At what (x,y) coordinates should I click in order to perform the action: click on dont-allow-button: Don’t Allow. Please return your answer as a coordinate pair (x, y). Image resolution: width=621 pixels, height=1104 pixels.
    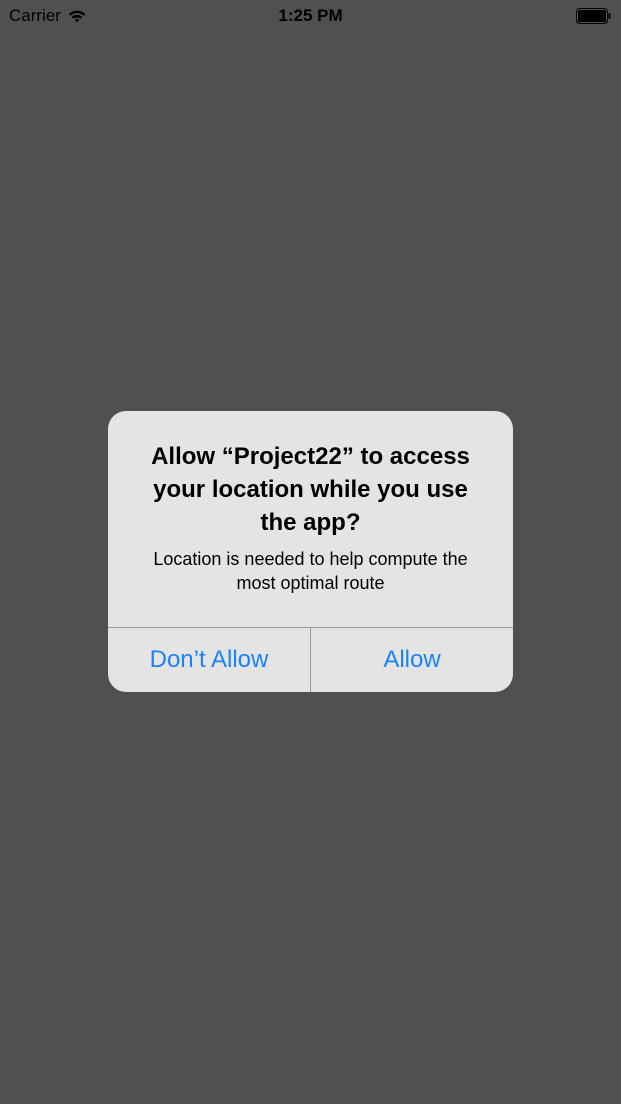
    Looking at the image, I should click on (209, 660).